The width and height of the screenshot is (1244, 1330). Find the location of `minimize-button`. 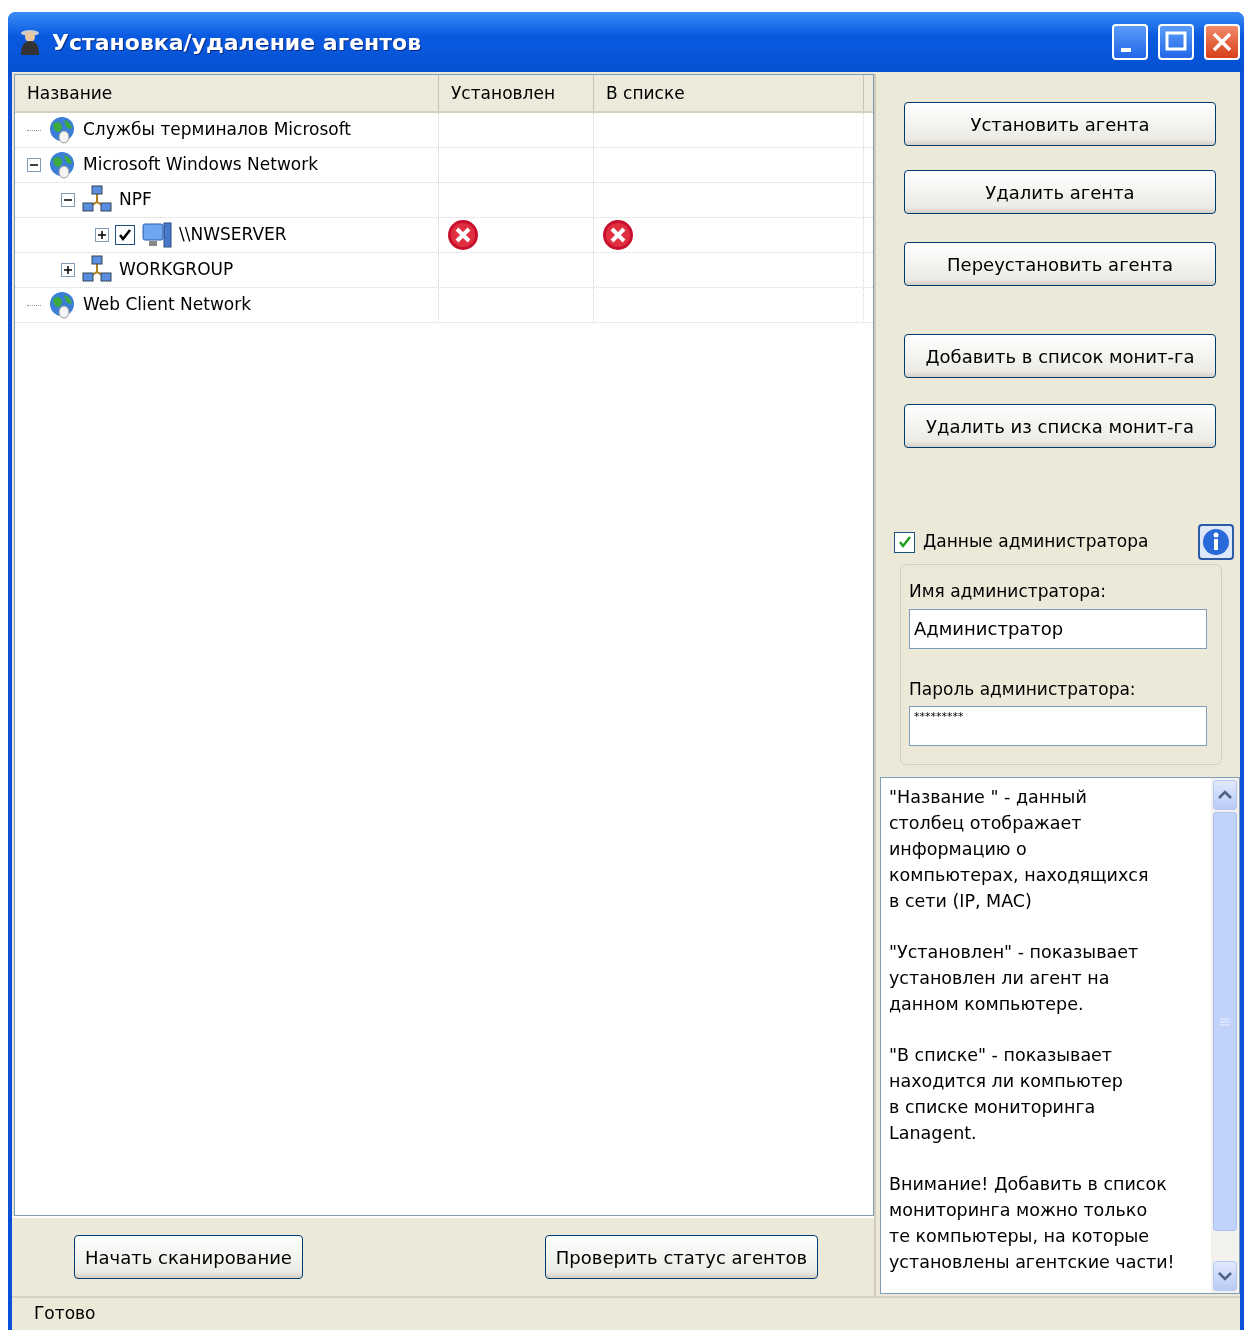

minimize-button is located at coordinates (1130, 42).